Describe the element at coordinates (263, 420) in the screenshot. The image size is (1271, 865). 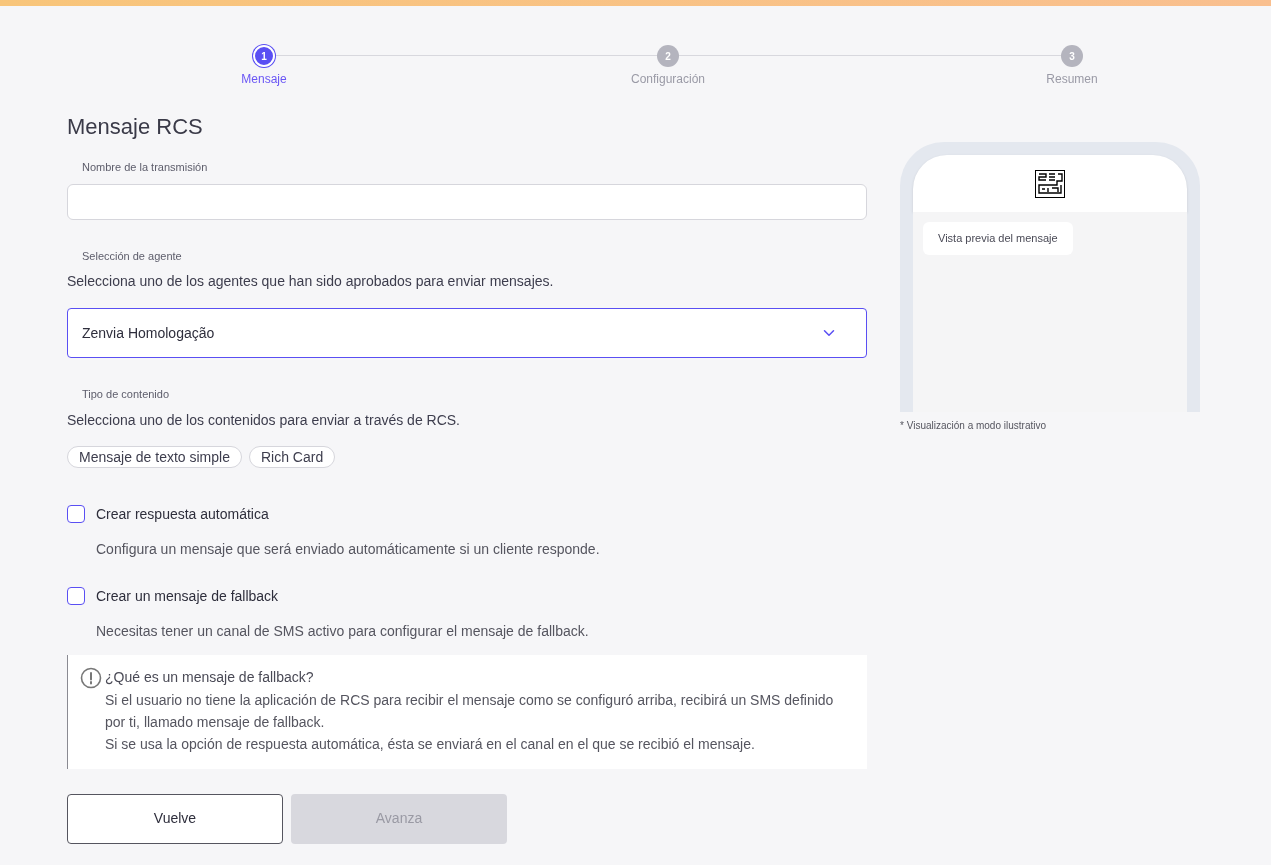
I see `field-description: Selecciona uno de los contenidos para enviar a través de RCS.` at that location.